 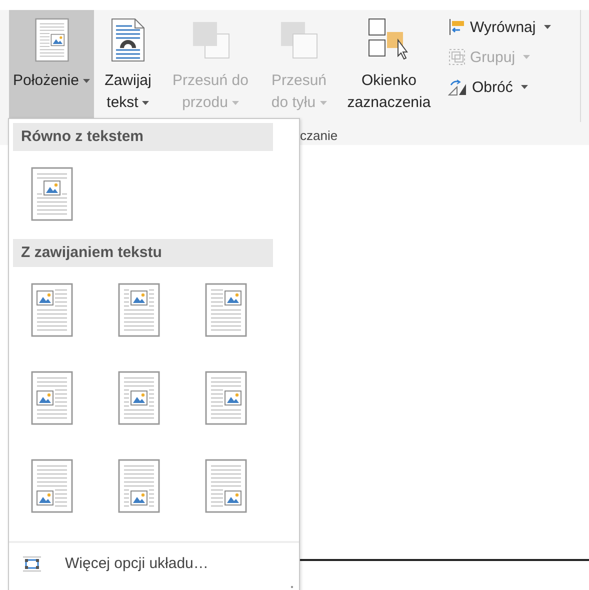 What do you see at coordinates (32, 564) in the screenshot?
I see `layout-options-icon` at bounding box center [32, 564].